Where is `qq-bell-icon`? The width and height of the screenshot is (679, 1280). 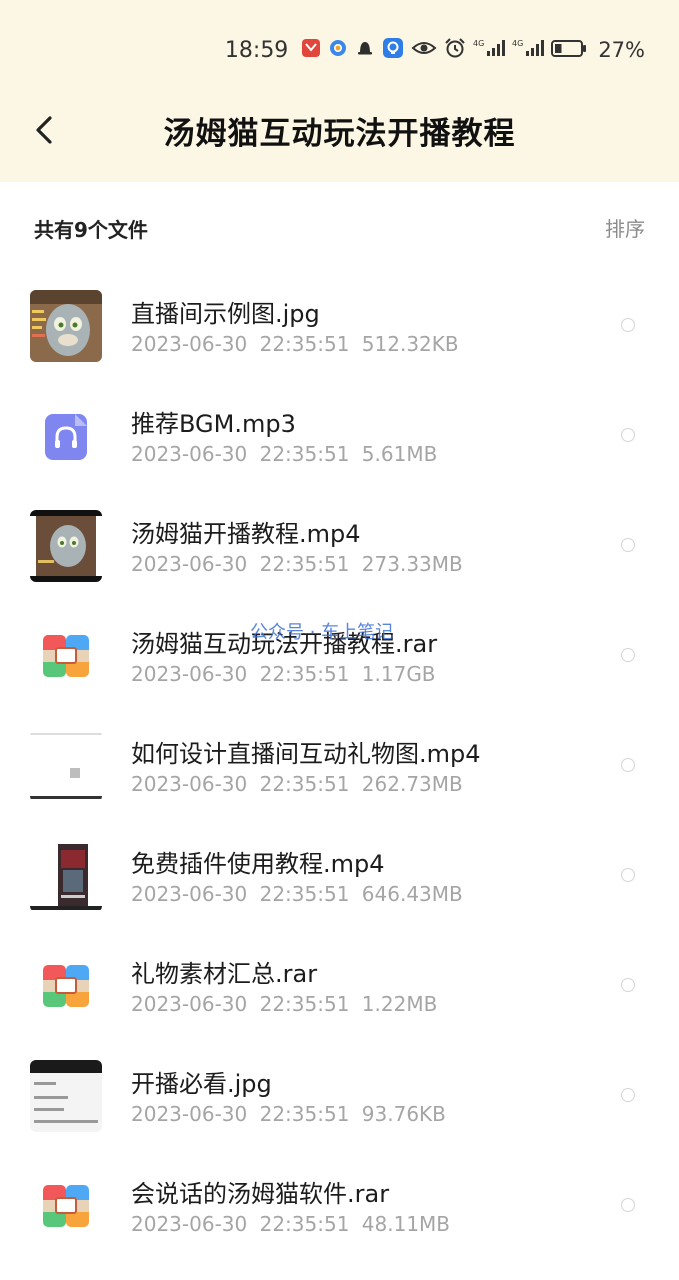
qq-bell-icon is located at coordinates (365, 50).